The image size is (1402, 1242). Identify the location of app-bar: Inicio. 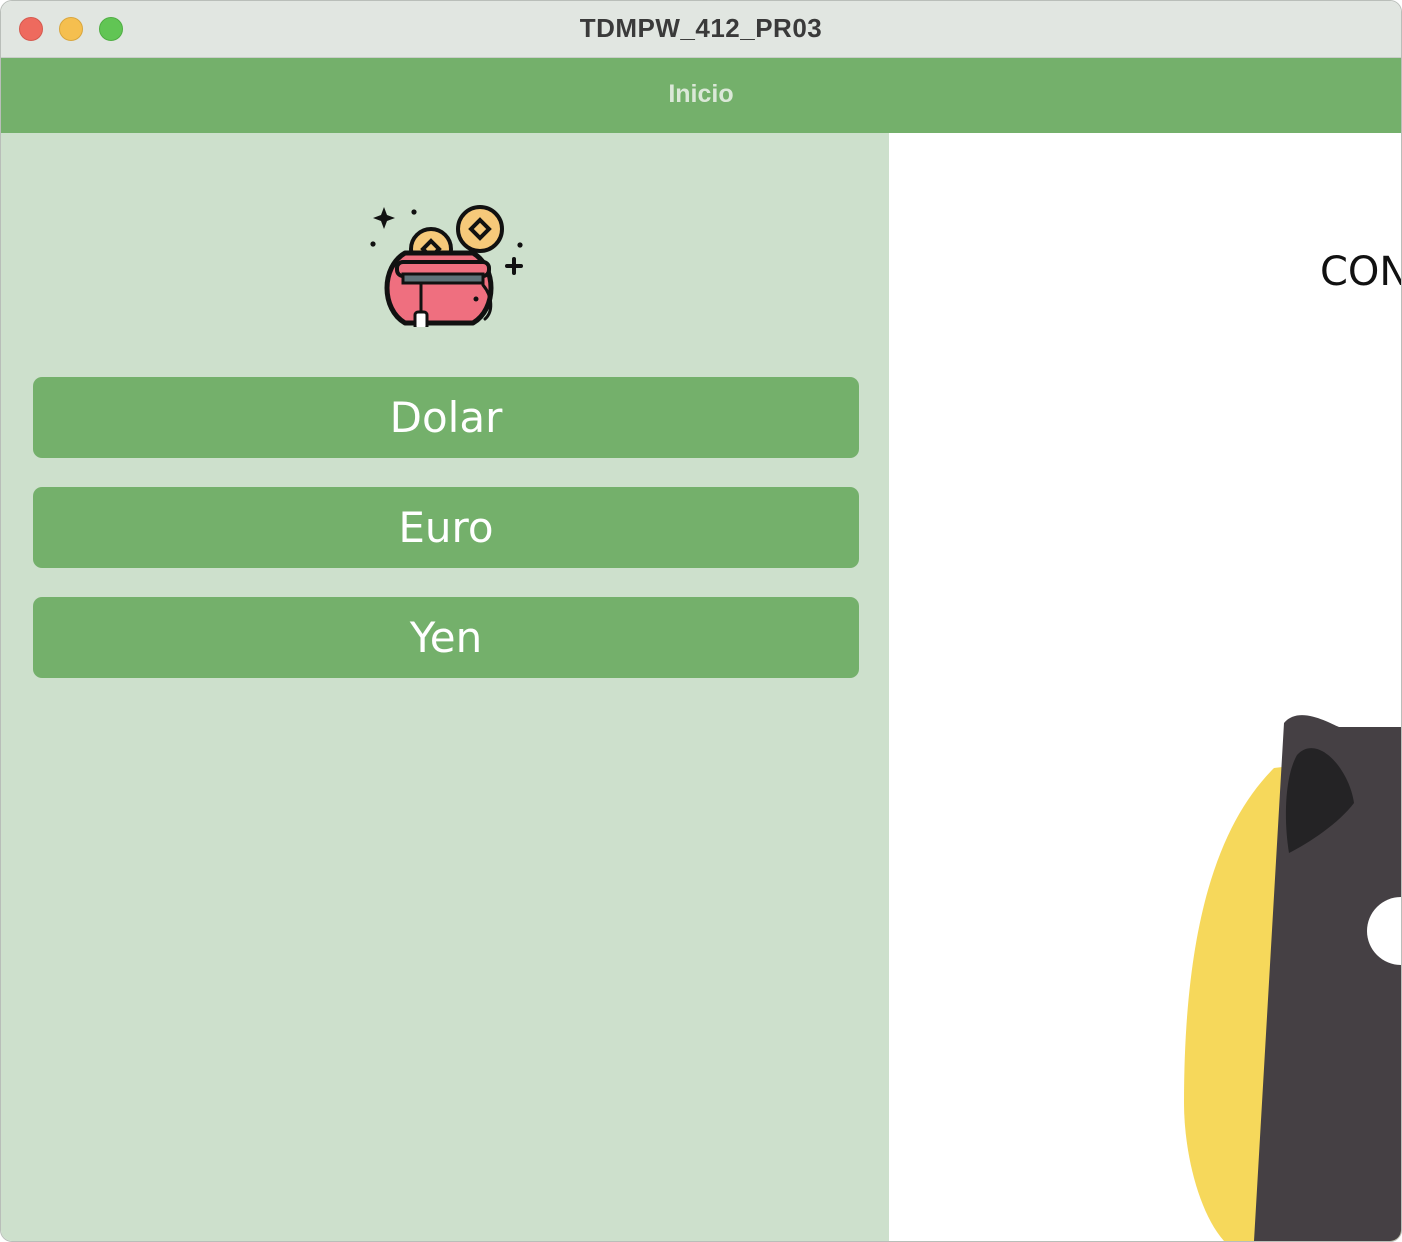
(701, 95).